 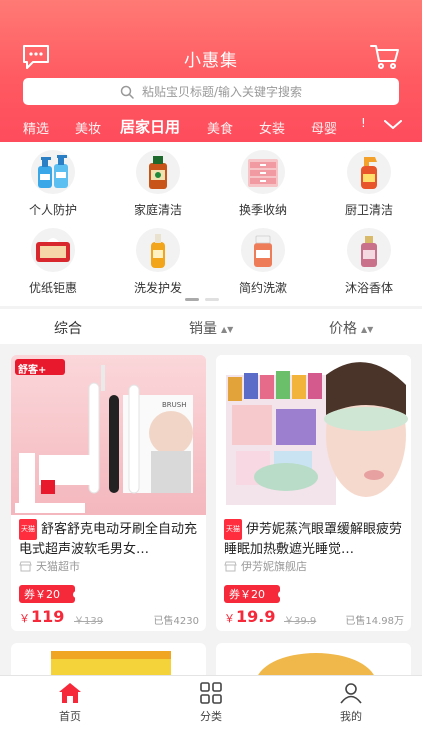 What do you see at coordinates (53, 172) in the screenshot?
I see `hand-sanitizer-icon` at bounding box center [53, 172].